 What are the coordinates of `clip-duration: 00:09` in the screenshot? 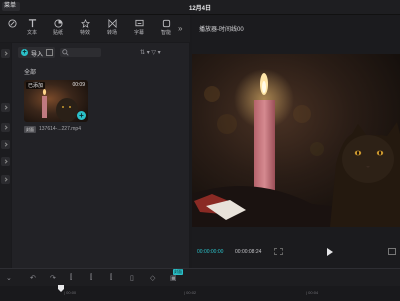 It's located at (78, 85).